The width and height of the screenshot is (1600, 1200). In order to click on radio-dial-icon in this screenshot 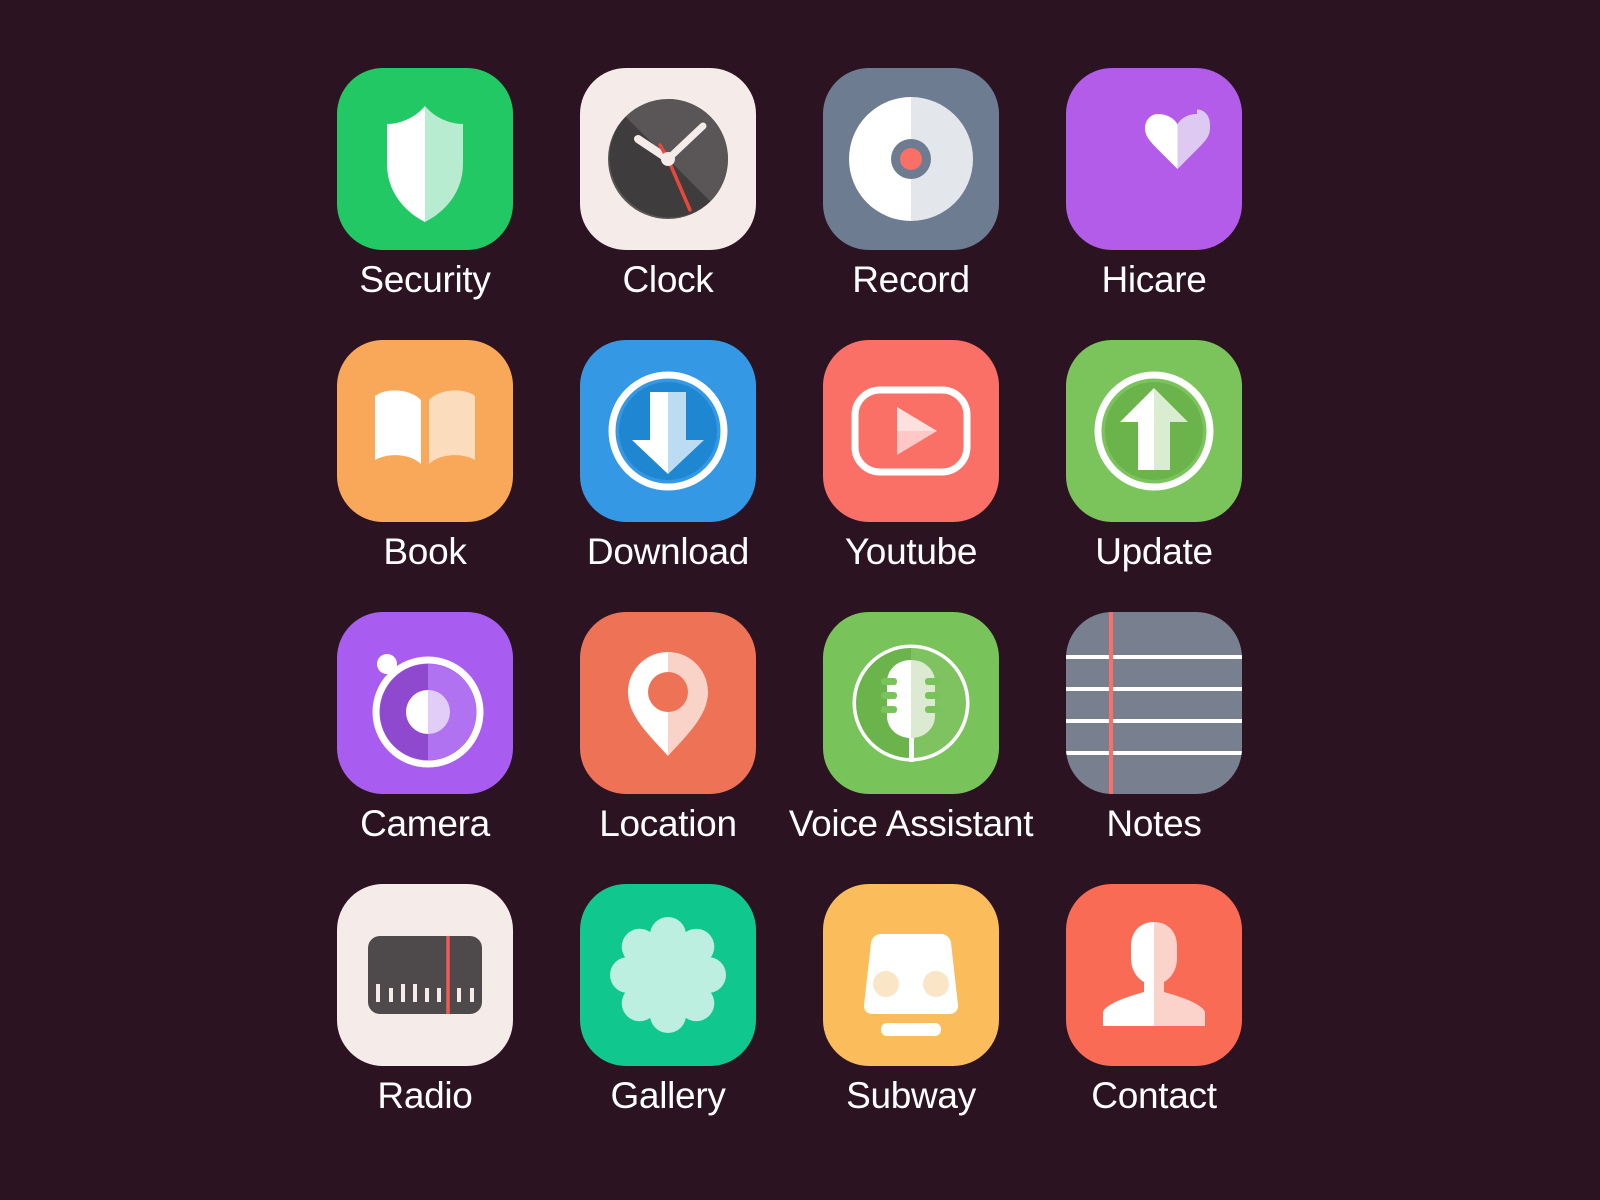, I will do `click(425, 975)`.